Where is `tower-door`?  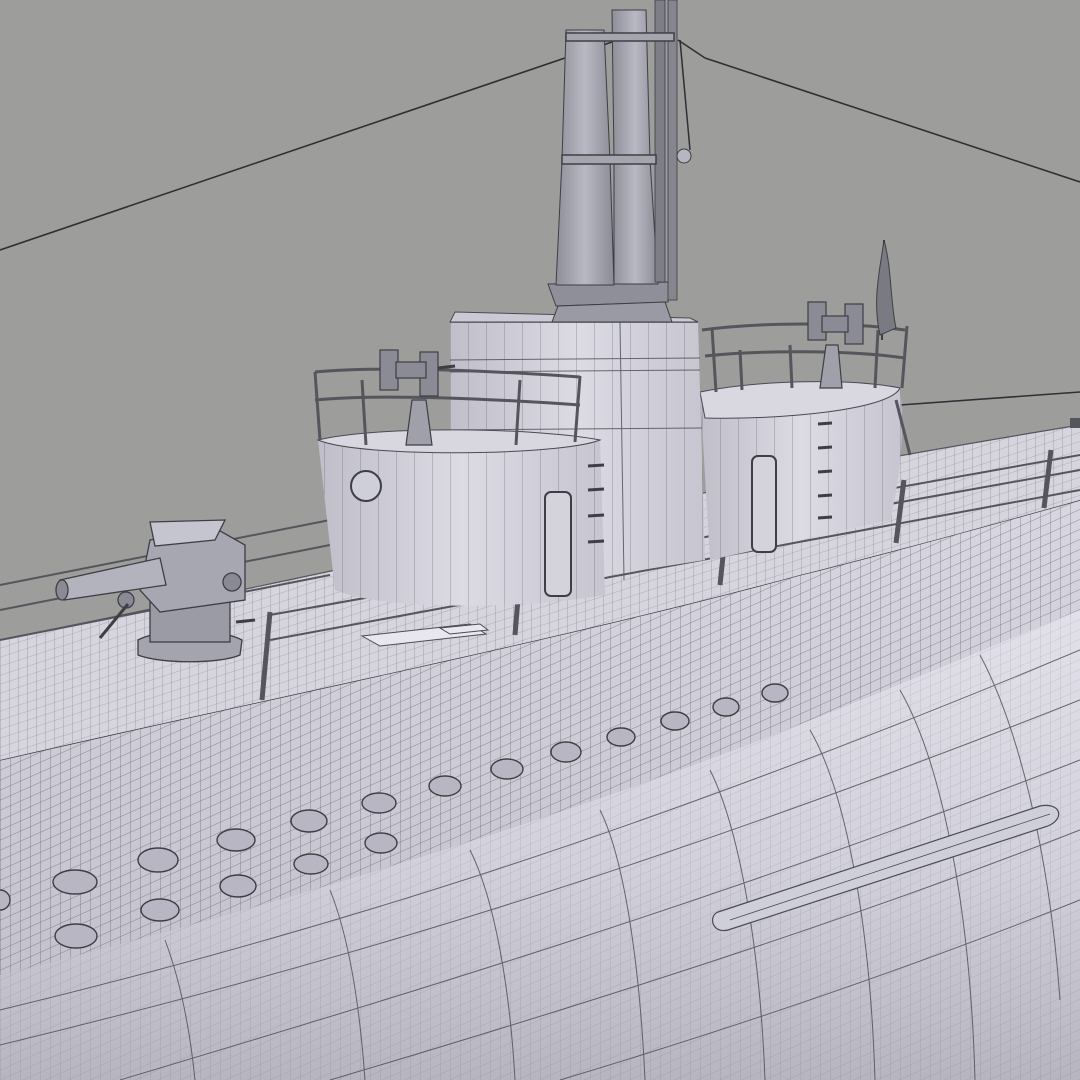
tower-door is located at coordinates (558, 544).